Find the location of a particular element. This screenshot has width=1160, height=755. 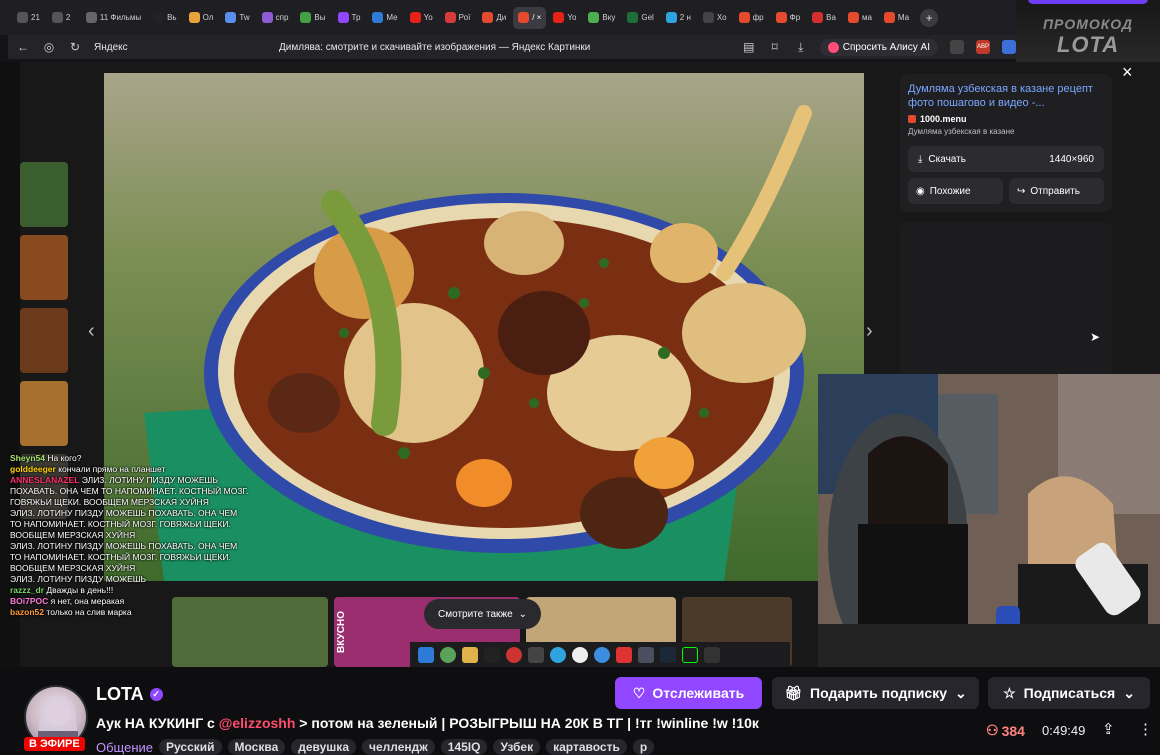

download-icon: ⤓ is located at coordinates (801, 47).